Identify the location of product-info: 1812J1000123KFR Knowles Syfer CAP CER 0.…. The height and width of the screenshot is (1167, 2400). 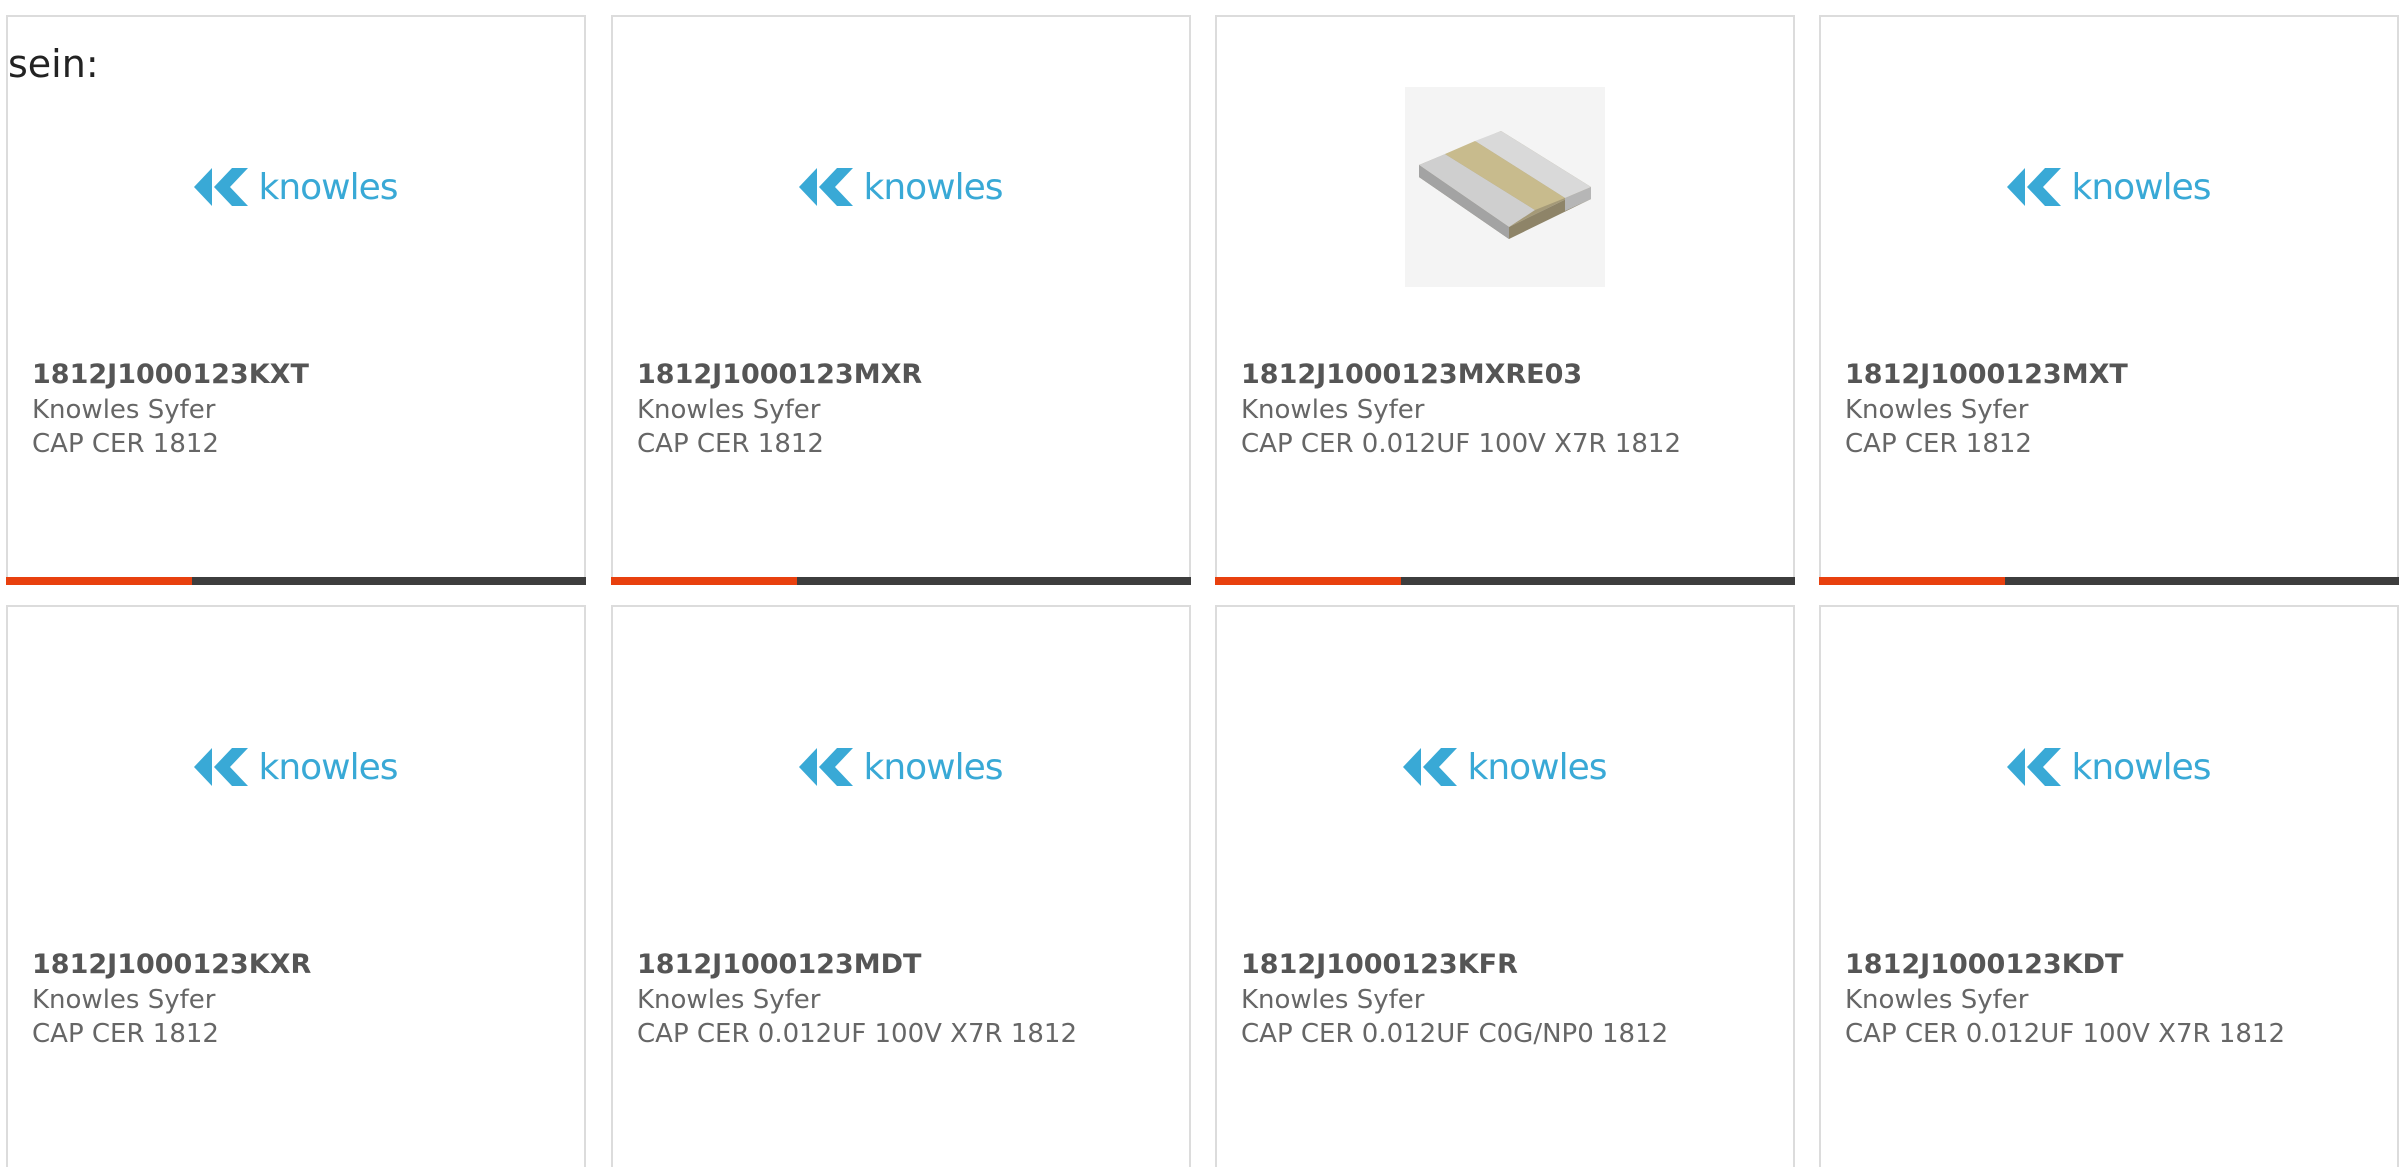
(1507, 999).